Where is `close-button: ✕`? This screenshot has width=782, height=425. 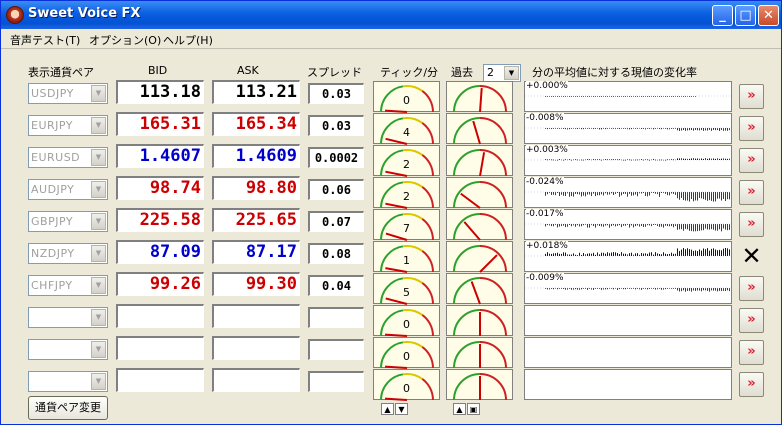
close-button: ✕ is located at coordinates (768, 15).